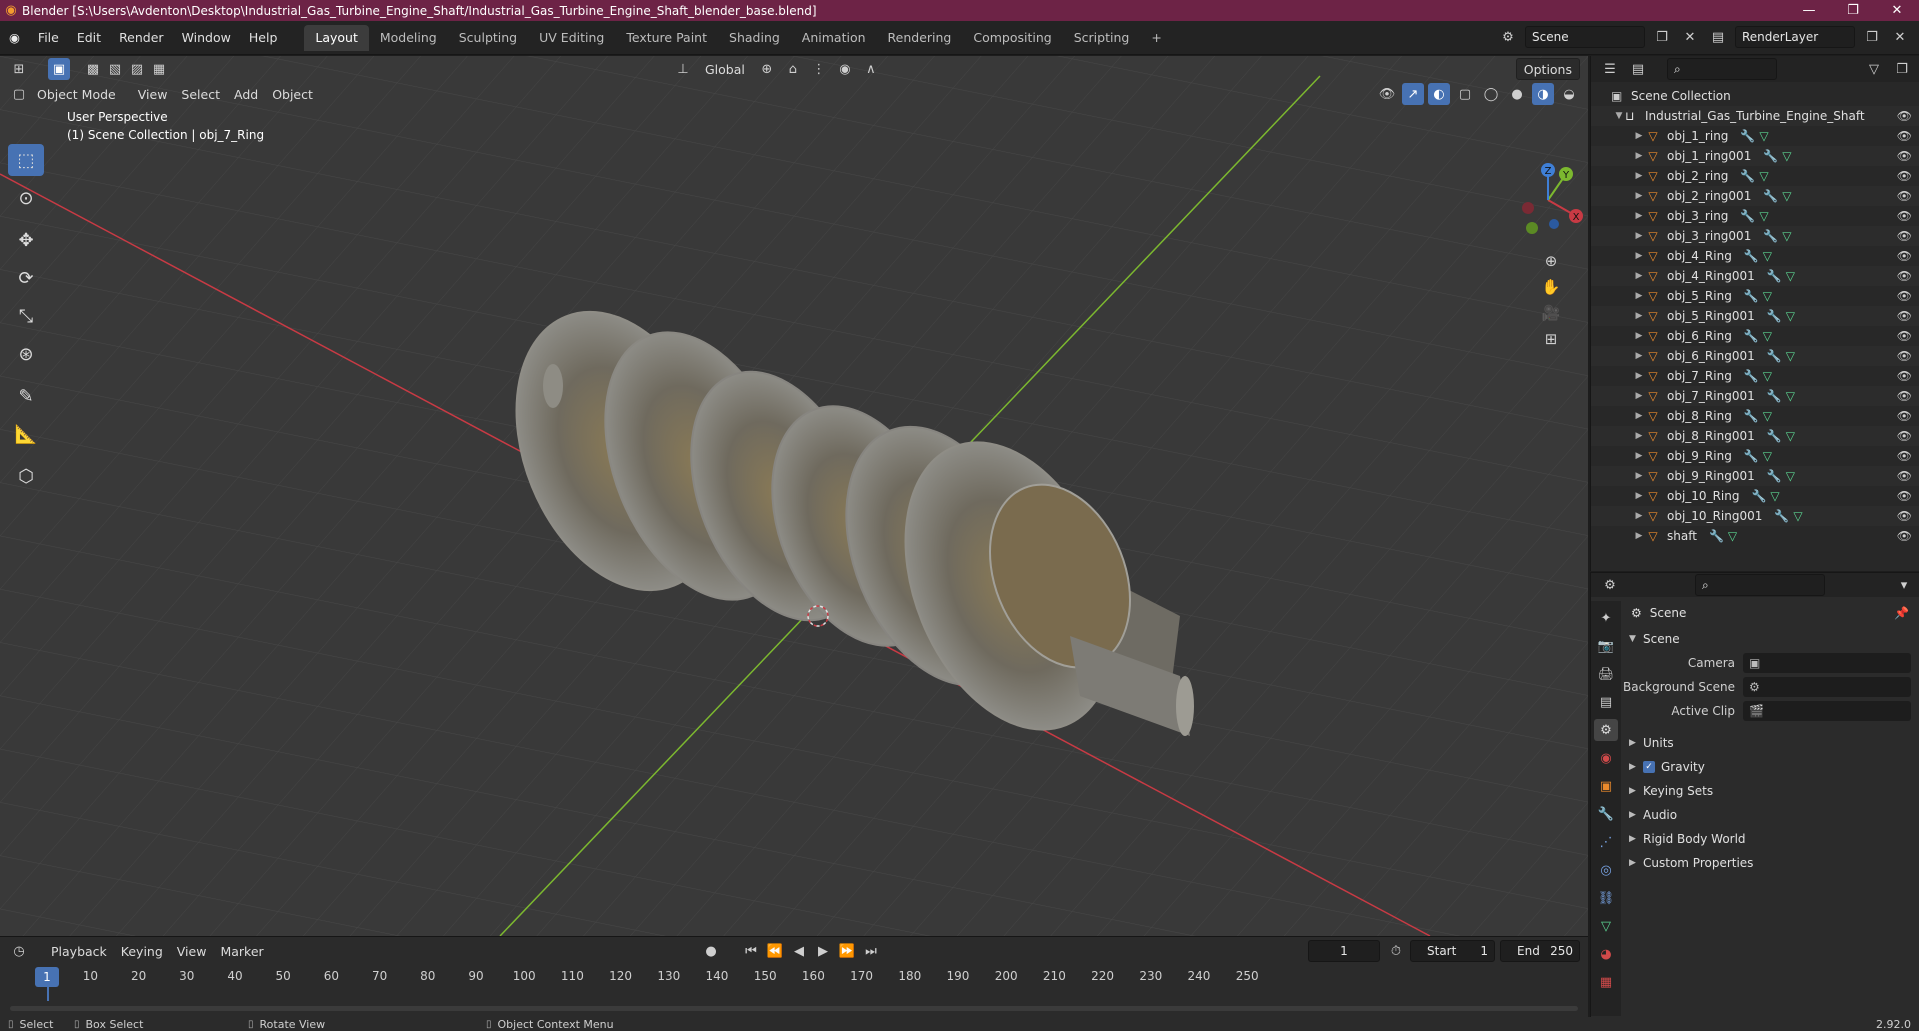 The height and width of the screenshot is (1031, 1919). I want to click on outliner-object-row: ▶ ▽ obj_1_ring 🔧 ▽ 👁, so click(1755, 136).